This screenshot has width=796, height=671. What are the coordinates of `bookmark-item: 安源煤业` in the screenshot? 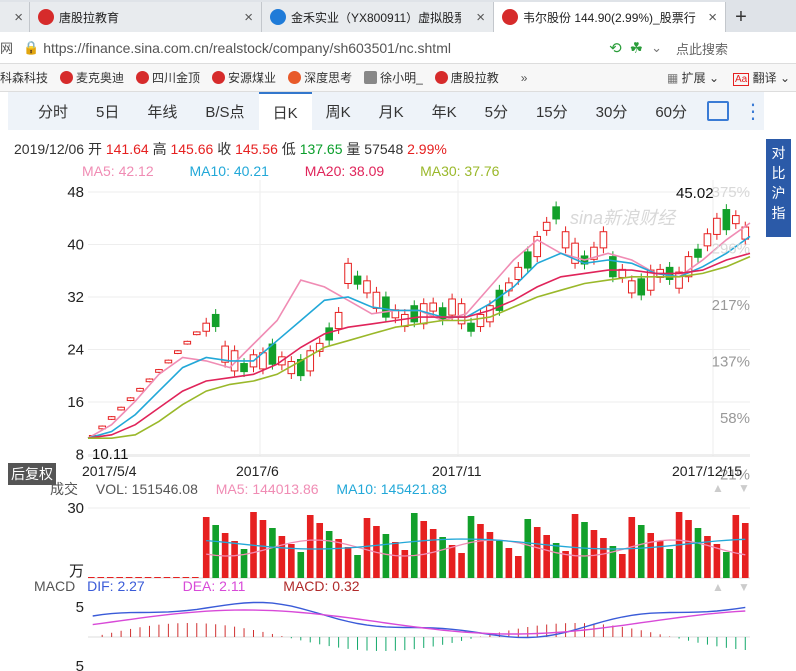 It's located at (244, 77).